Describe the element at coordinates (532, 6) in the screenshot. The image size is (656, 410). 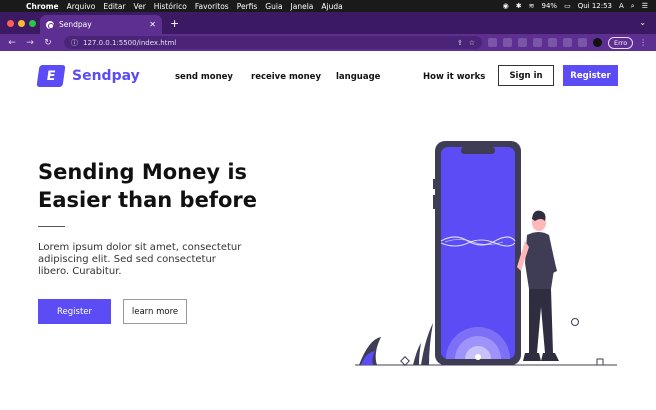
I see `wifi-icon: ≋` at that location.